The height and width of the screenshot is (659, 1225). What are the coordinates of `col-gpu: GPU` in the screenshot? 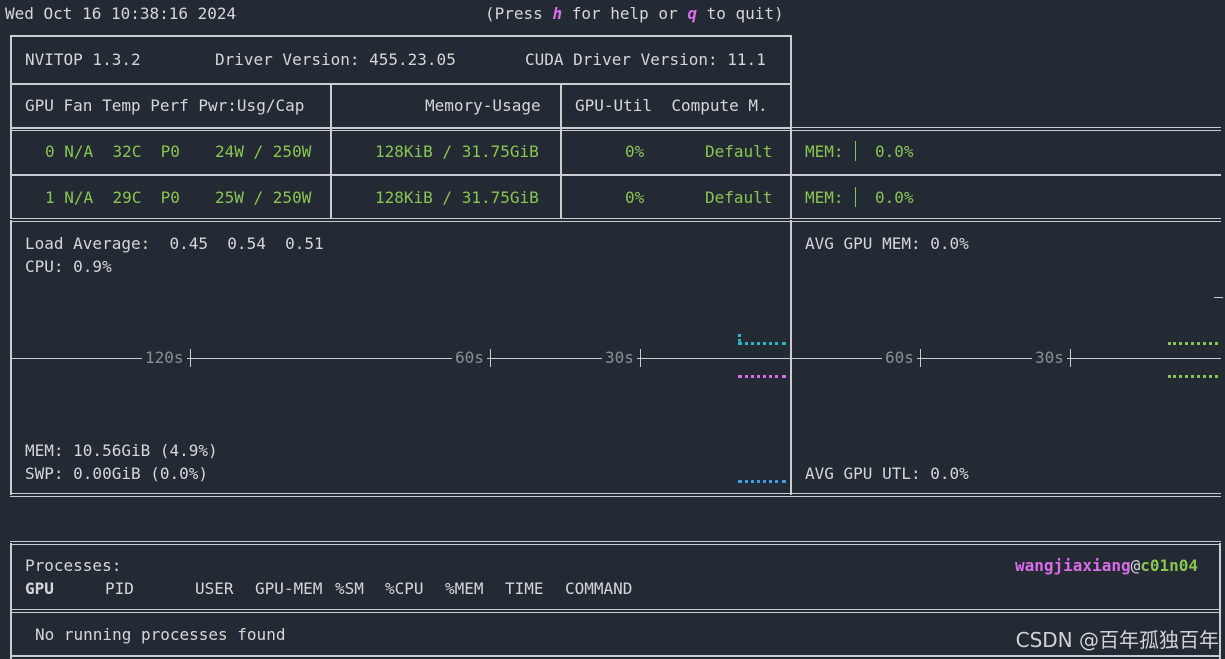 It's located at (39, 588).